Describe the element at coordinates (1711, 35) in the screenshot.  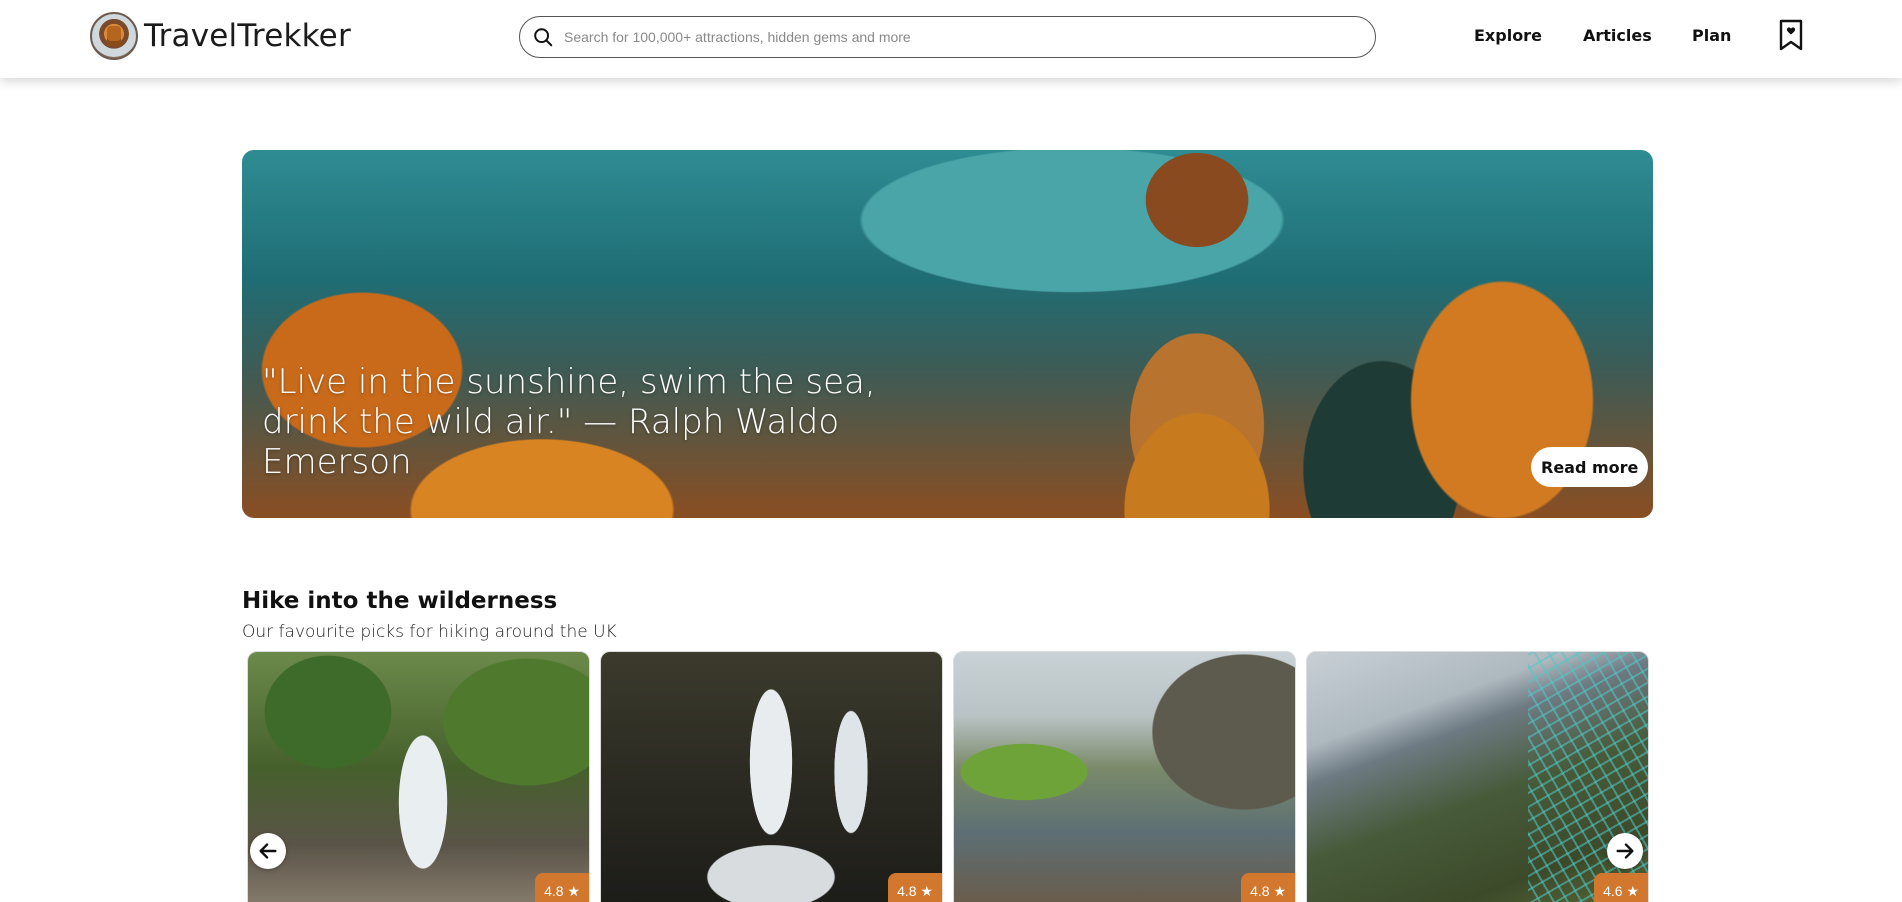
I see `nav-plan: Plan` at that location.